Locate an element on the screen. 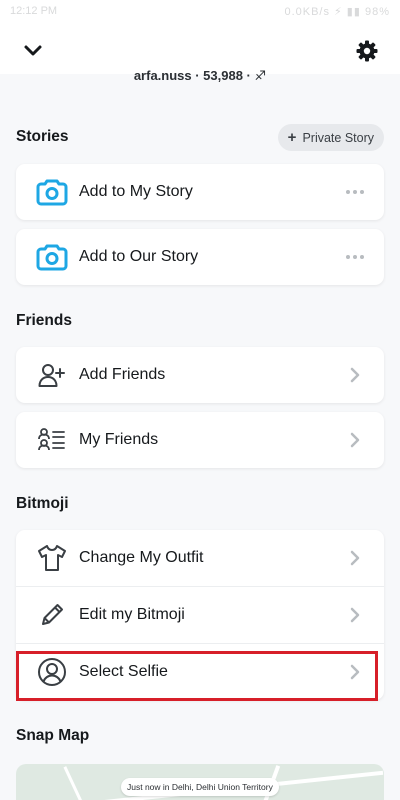  back-button is located at coordinates (33, 51).